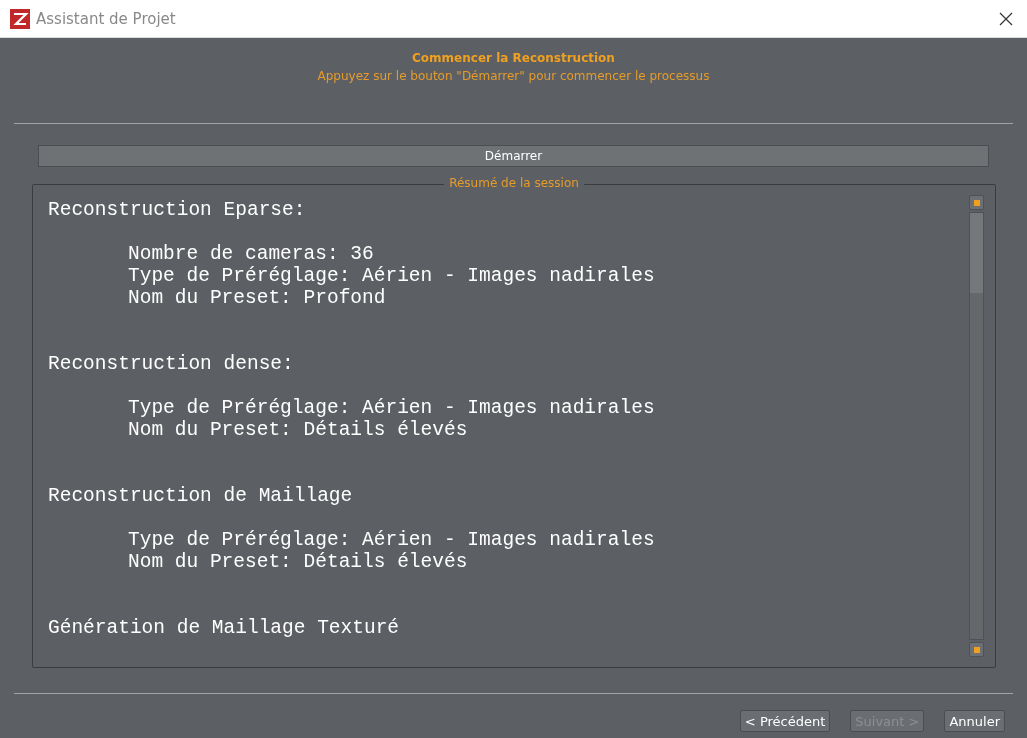 This screenshot has width=1027, height=738. What do you see at coordinates (514, 183) in the screenshot?
I see `summary-title: Résumé de la session` at bounding box center [514, 183].